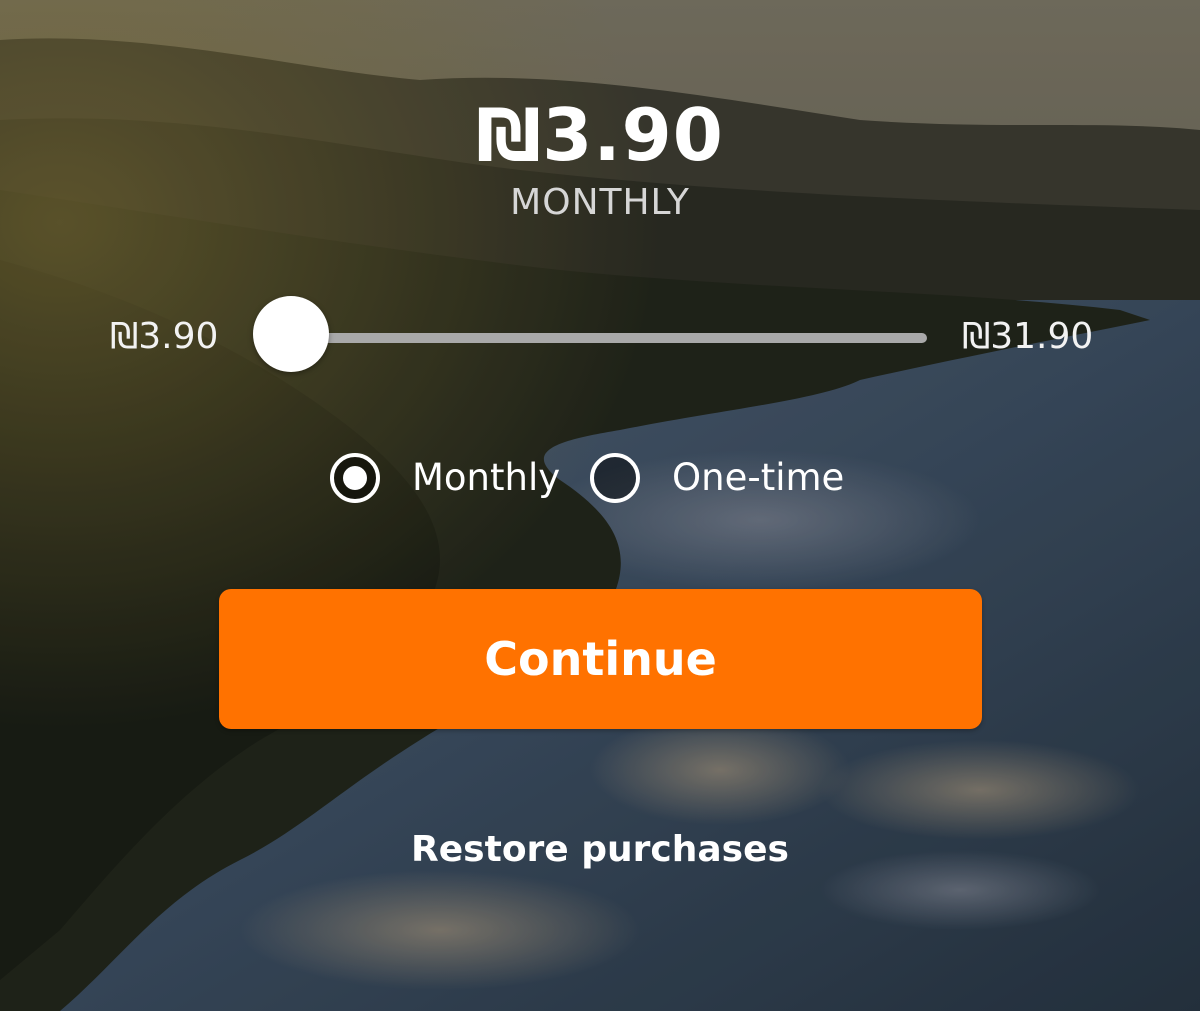 This screenshot has width=1200, height=1011. I want to click on billing-type-radio-group: Monthly One-time, so click(600, 478).